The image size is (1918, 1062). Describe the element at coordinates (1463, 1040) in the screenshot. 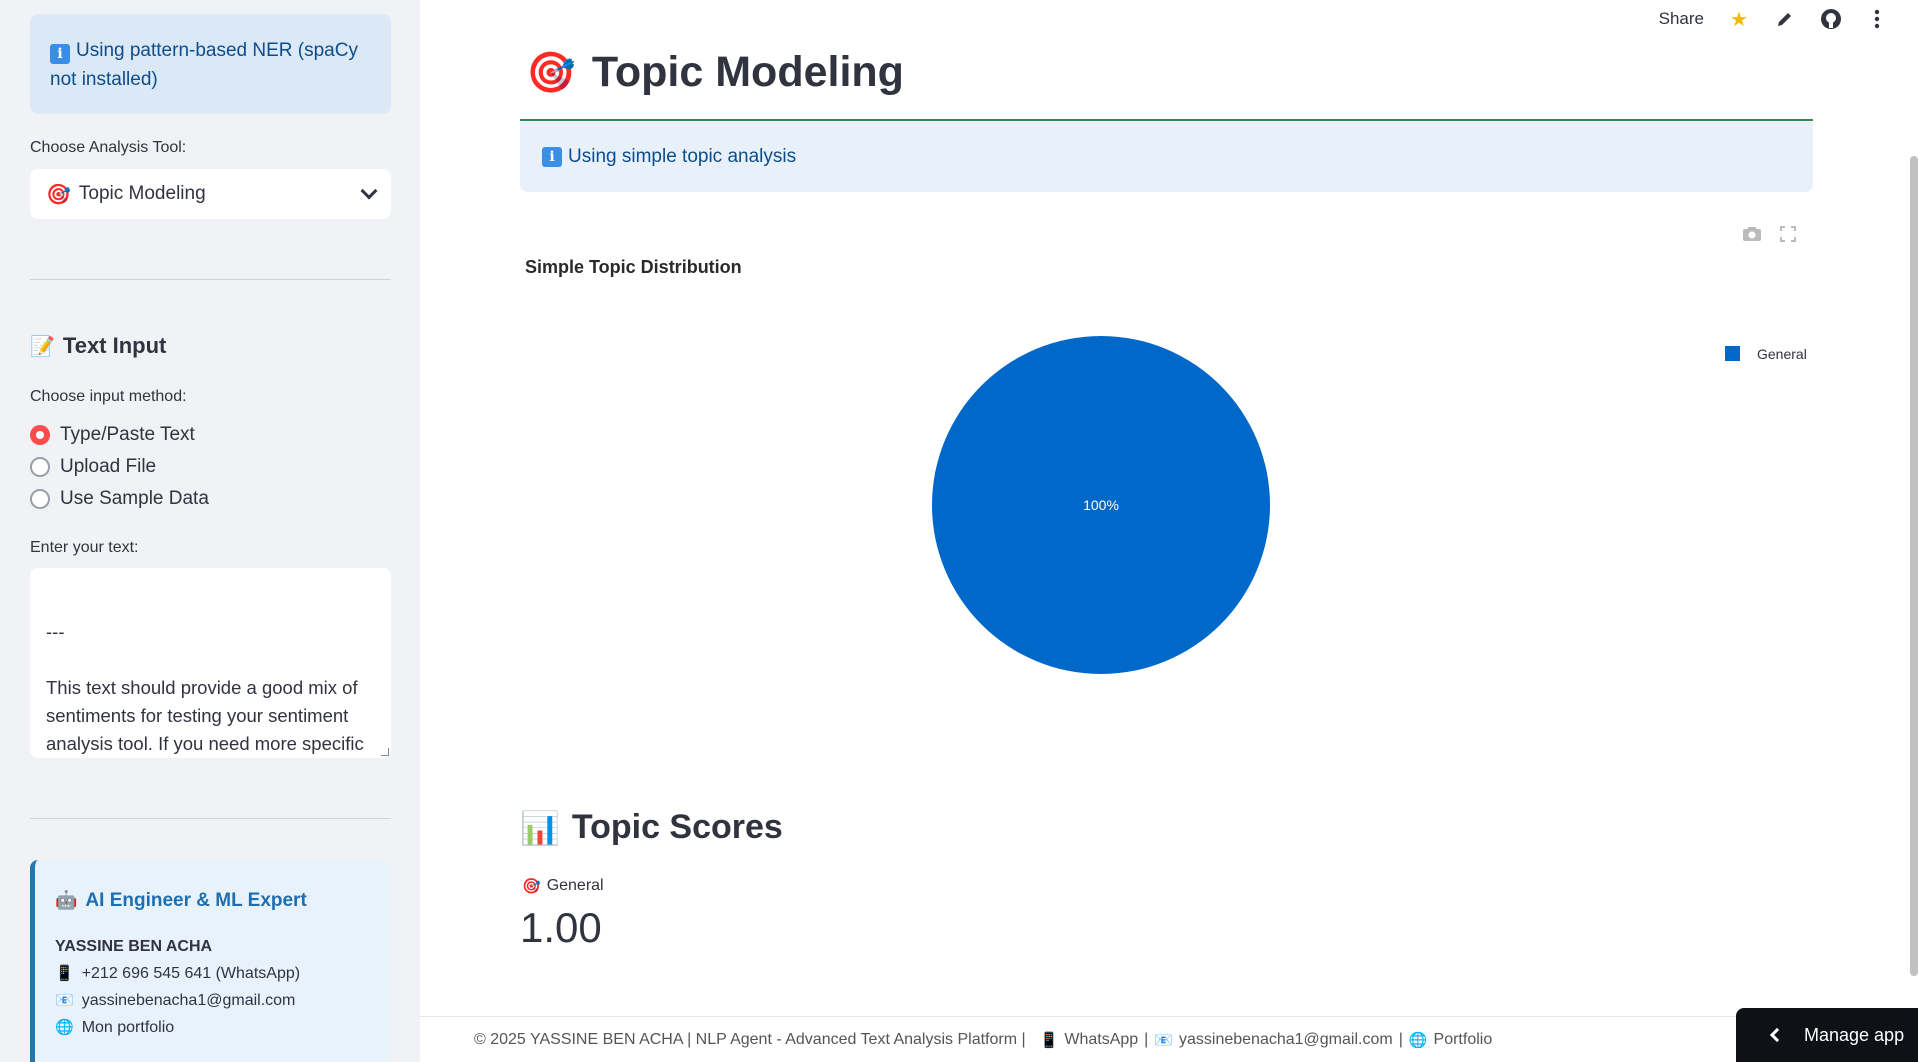

I see `footer-portfolio-link: Portfolio` at that location.